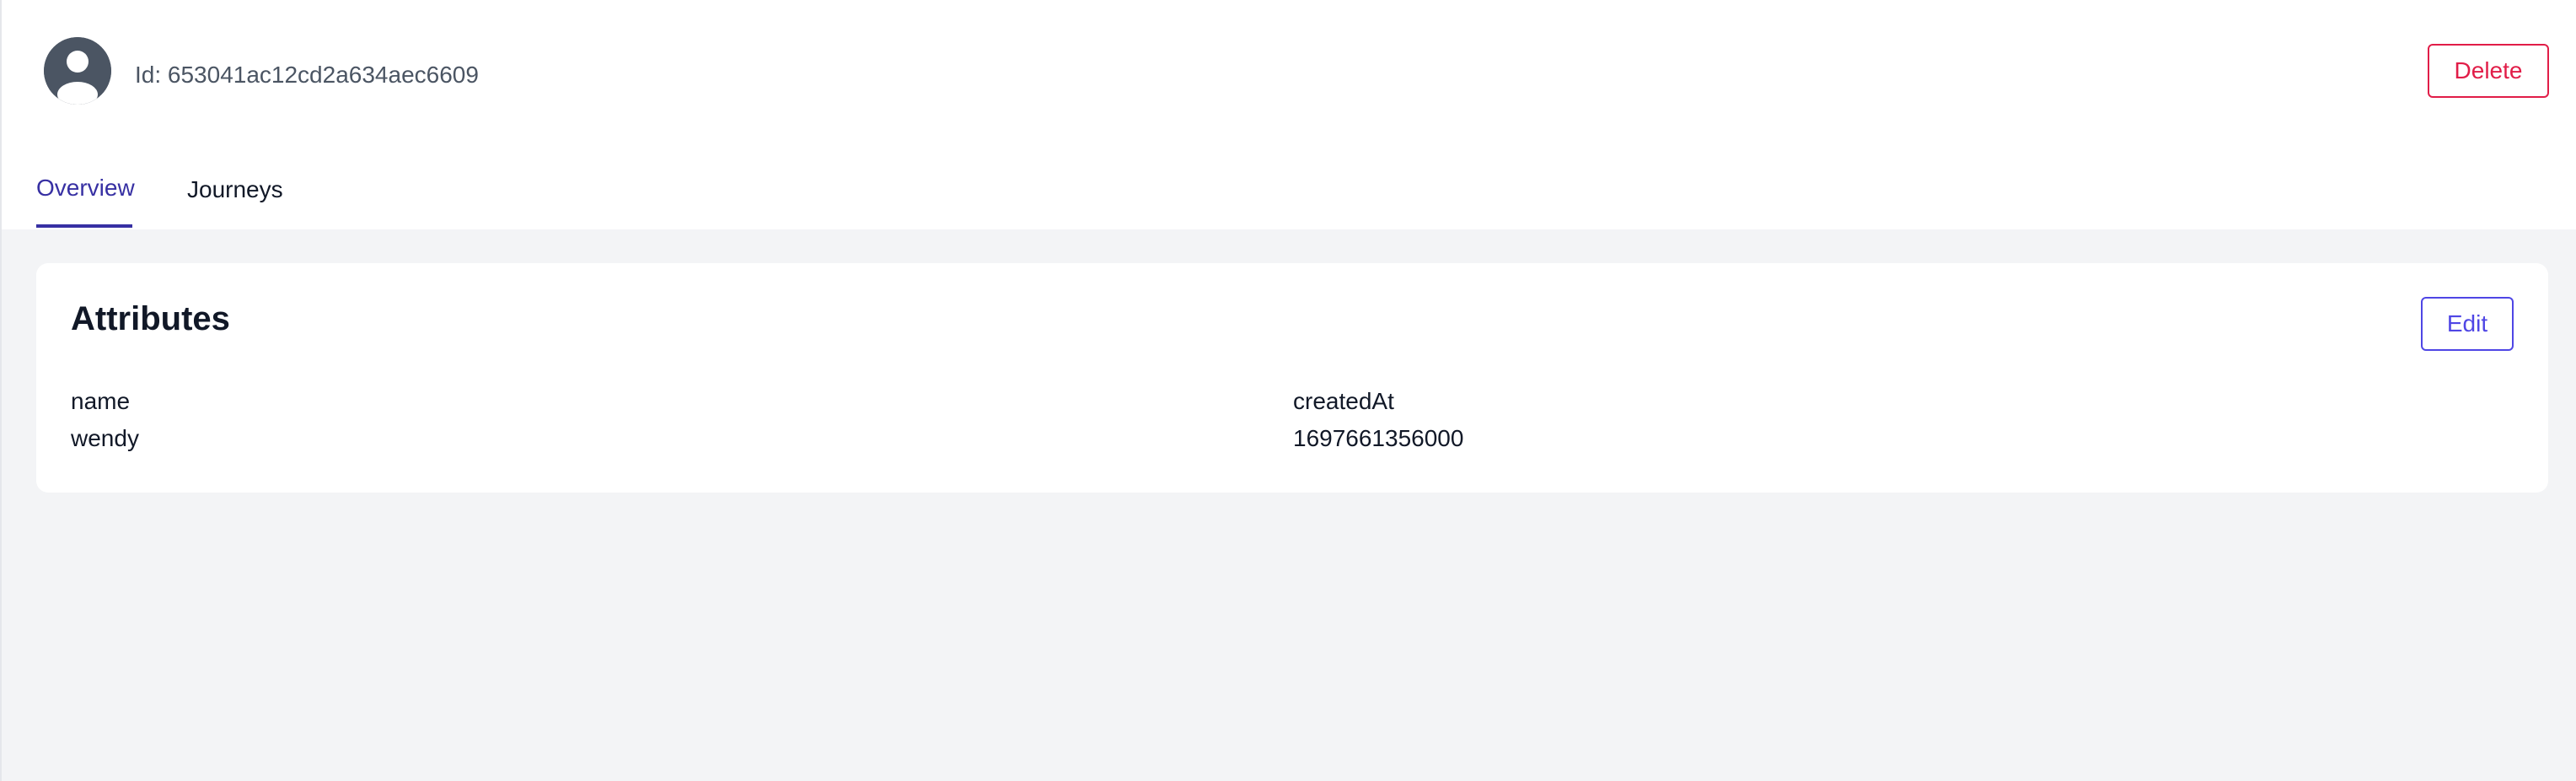 The width and height of the screenshot is (2576, 781). I want to click on customer-tabs: Overview Journeys, so click(254, 194).